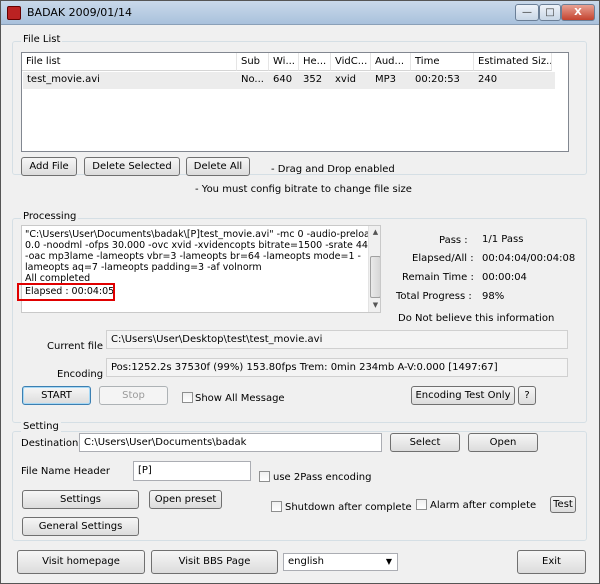 This screenshot has width=600, height=584. I want to click on log-scrollbar: ▲ ▼, so click(374, 269).